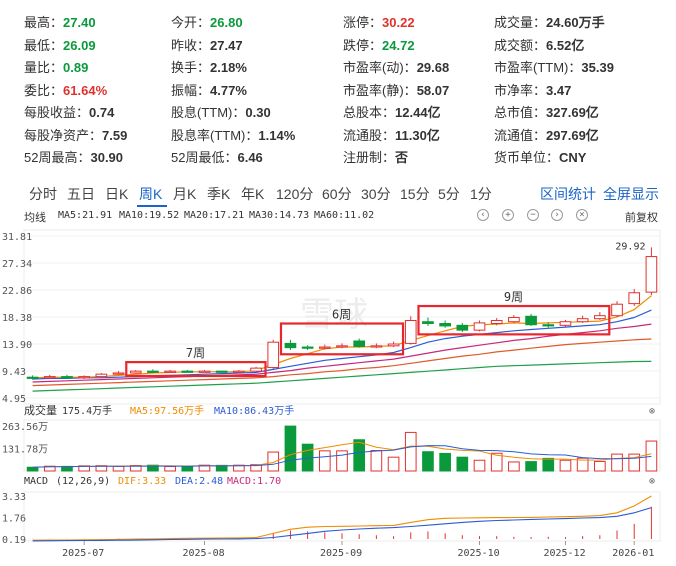 The image size is (676, 566). I want to click on volume-current: 175.4万手, so click(87, 410).